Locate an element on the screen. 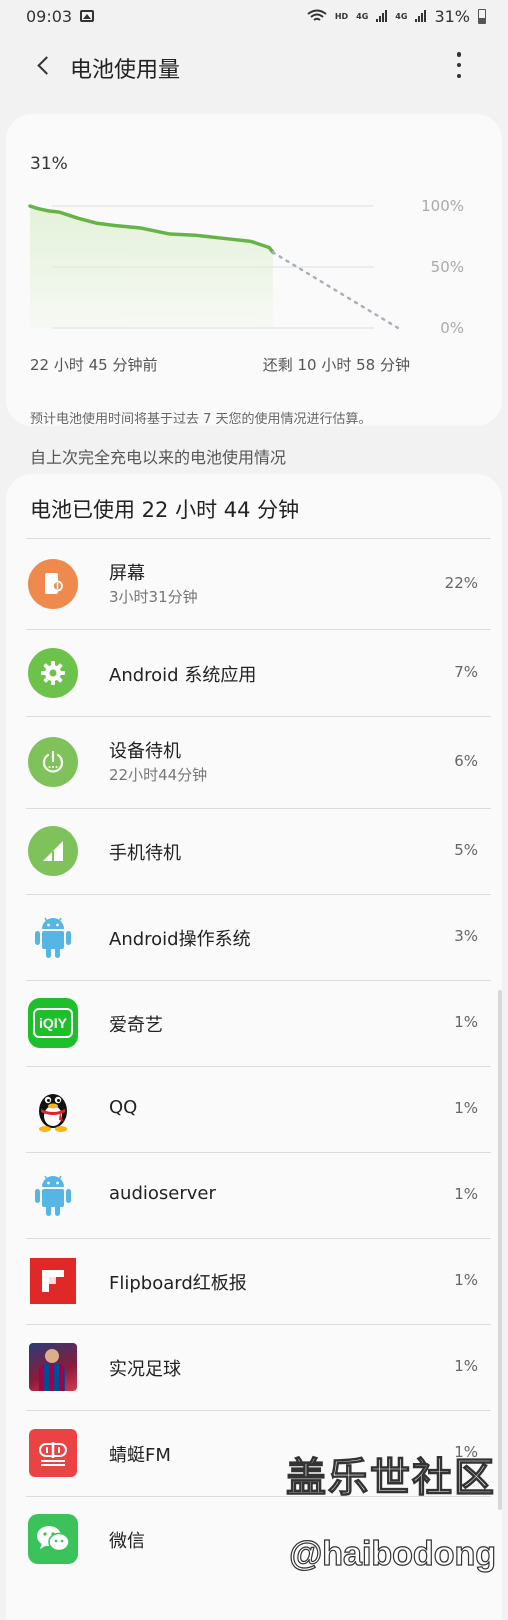 This screenshot has width=508, height=1620. battery-level-chart: 100% 50% 0% is located at coordinates (246, 267).